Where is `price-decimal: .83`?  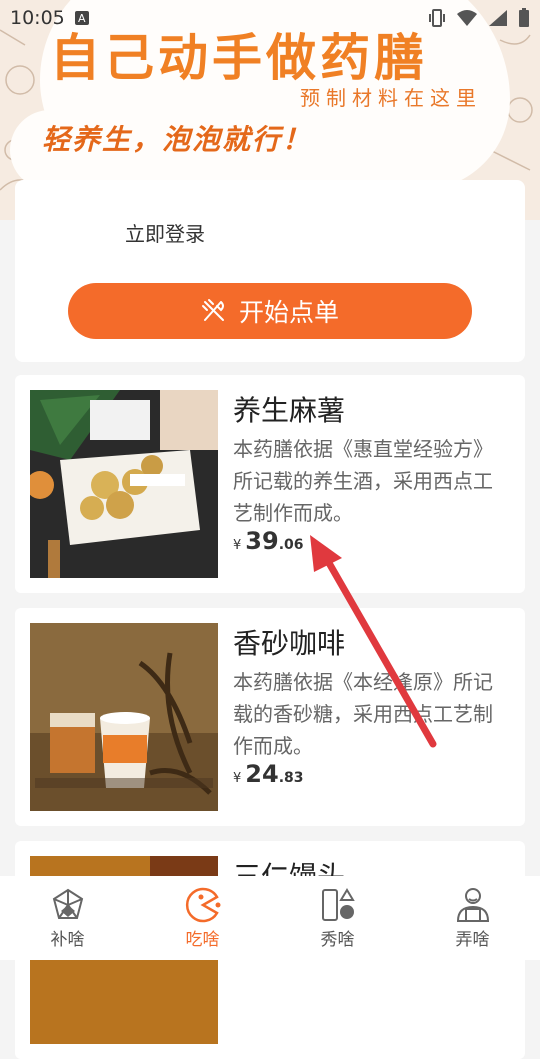
price-decimal: .83 is located at coordinates (291, 778).